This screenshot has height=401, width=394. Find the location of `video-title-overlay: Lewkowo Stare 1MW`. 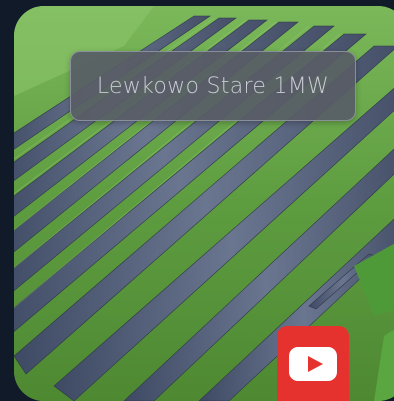

video-title-overlay: Lewkowo Stare 1MW is located at coordinates (213, 86).